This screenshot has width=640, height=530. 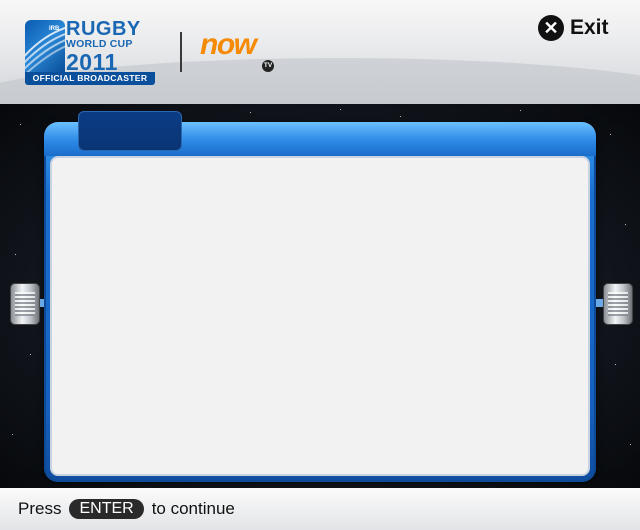 I want to click on irb-mark-text: IRB, so click(x=54, y=29).